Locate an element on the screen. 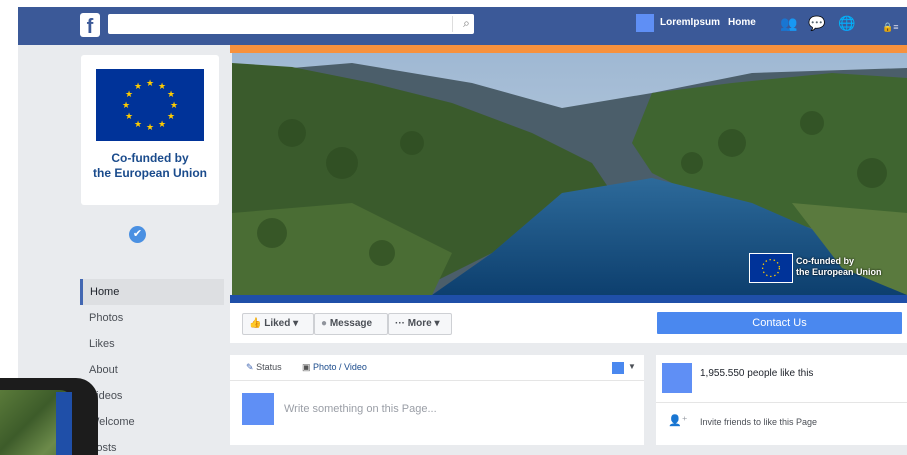 The width and height of the screenshot is (907, 455). cover-eu-funding-label: Co-funded by the European Union is located at coordinates (839, 267).